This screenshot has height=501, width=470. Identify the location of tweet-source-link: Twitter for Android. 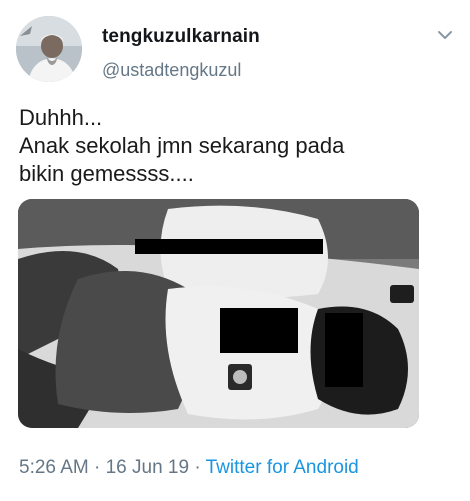
(282, 467).